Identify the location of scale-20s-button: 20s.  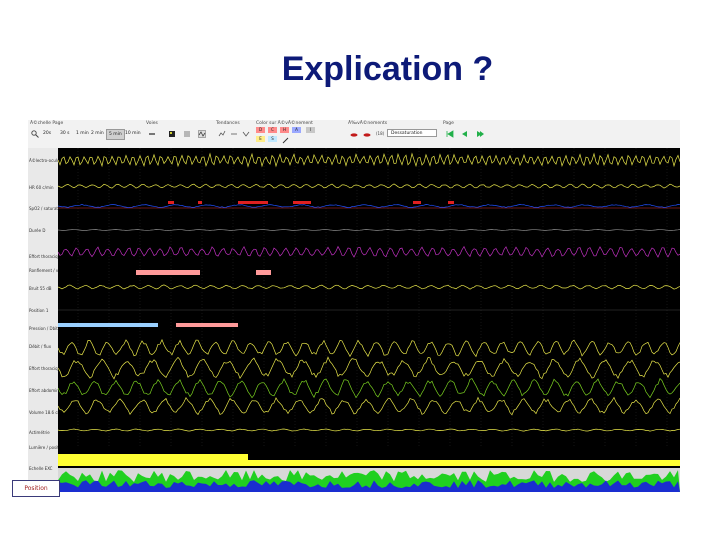
(47, 133).